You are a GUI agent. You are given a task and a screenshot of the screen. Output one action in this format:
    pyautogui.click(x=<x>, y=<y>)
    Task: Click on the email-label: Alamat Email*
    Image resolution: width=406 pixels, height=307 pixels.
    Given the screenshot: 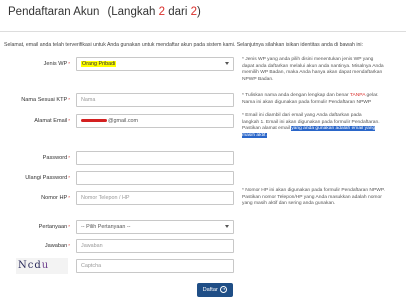 What is the action you would take?
    pyautogui.click(x=52, y=121)
    